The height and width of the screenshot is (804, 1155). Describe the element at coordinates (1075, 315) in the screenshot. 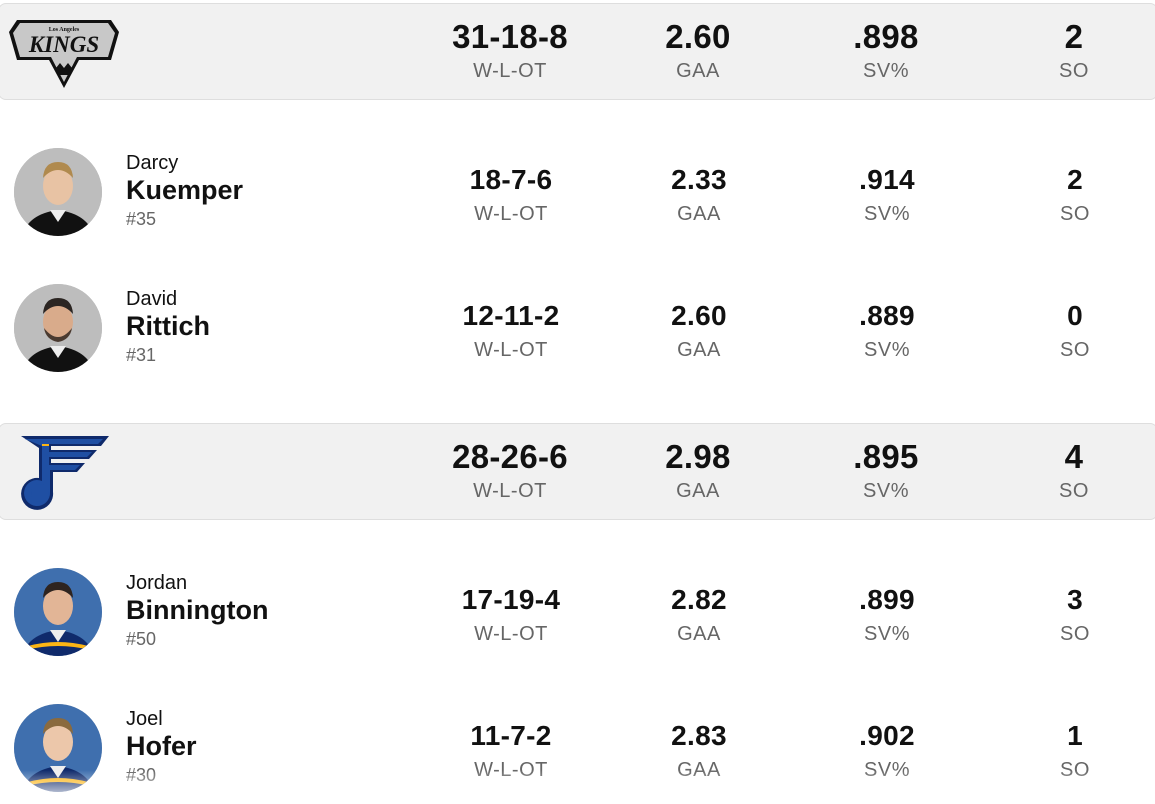

I see `player-so-value: 0` at that location.